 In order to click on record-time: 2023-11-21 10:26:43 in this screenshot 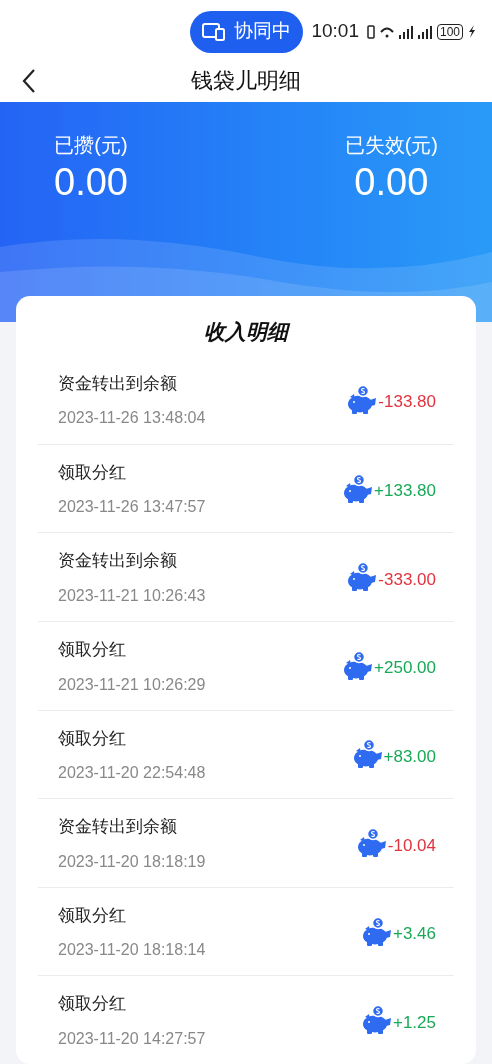, I will do `click(132, 596)`.